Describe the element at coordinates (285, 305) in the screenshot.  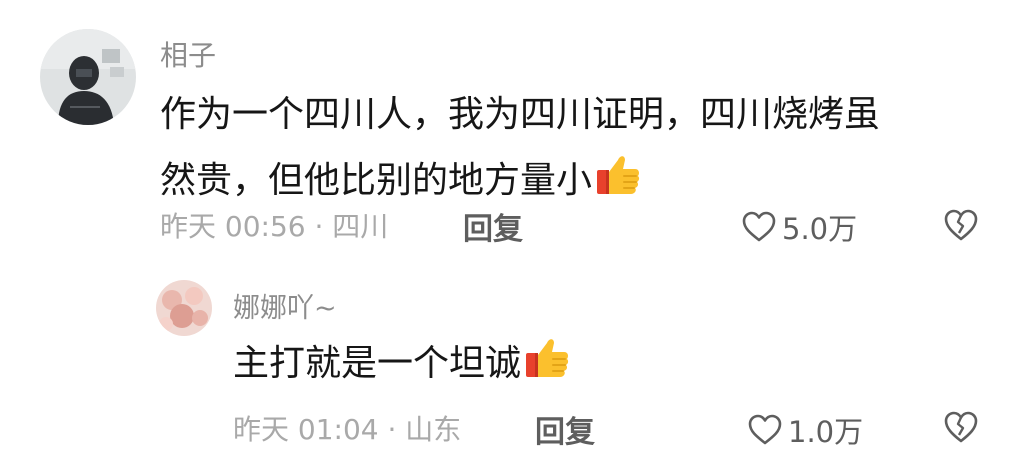
I see `username: 娜娜吖~` at that location.